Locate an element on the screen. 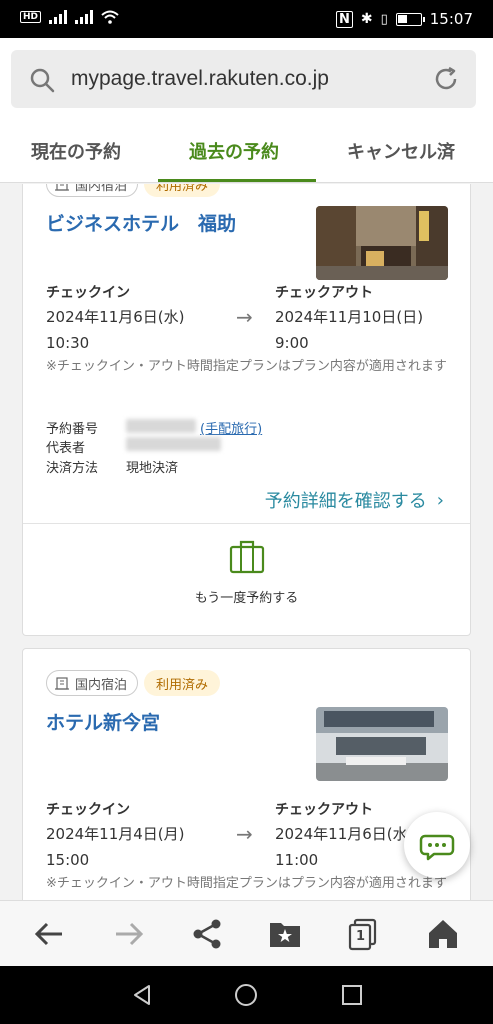 The height and width of the screenshot is (1024, 493). home-icon is located at coordinates (443, 934).